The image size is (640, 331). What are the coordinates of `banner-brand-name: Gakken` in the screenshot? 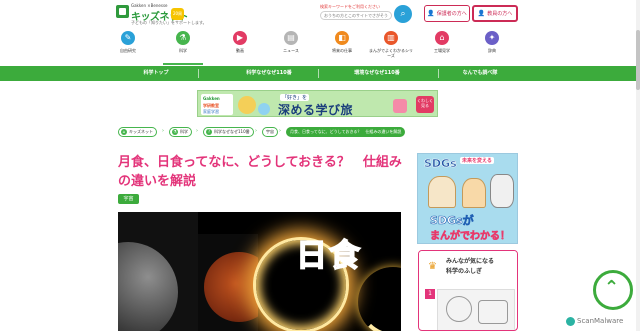 It's located at (211, 98).